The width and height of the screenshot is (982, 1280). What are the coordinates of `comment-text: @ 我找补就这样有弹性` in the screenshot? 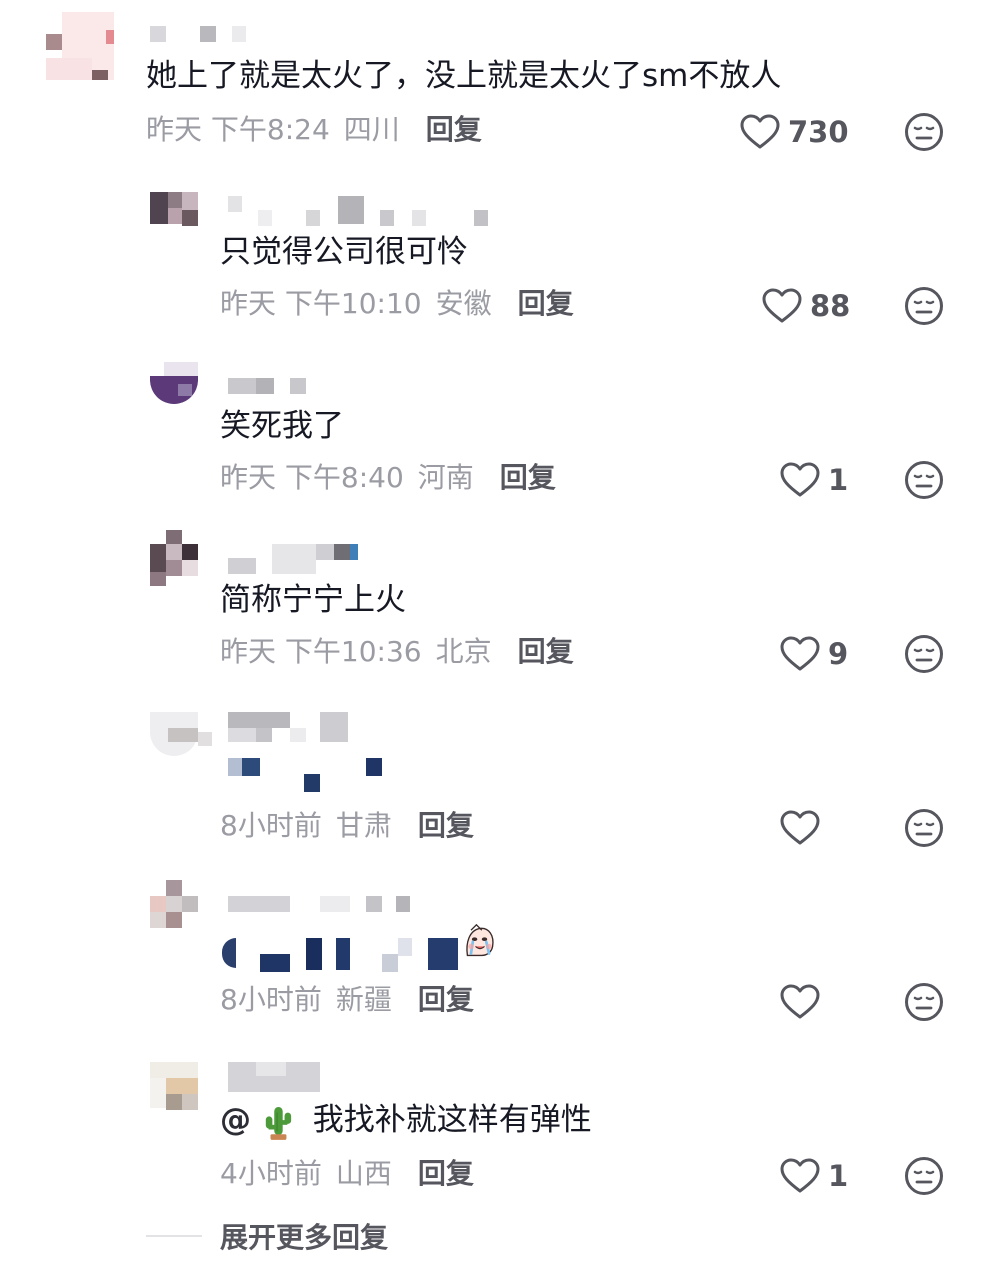 It's located at (406, 1120).